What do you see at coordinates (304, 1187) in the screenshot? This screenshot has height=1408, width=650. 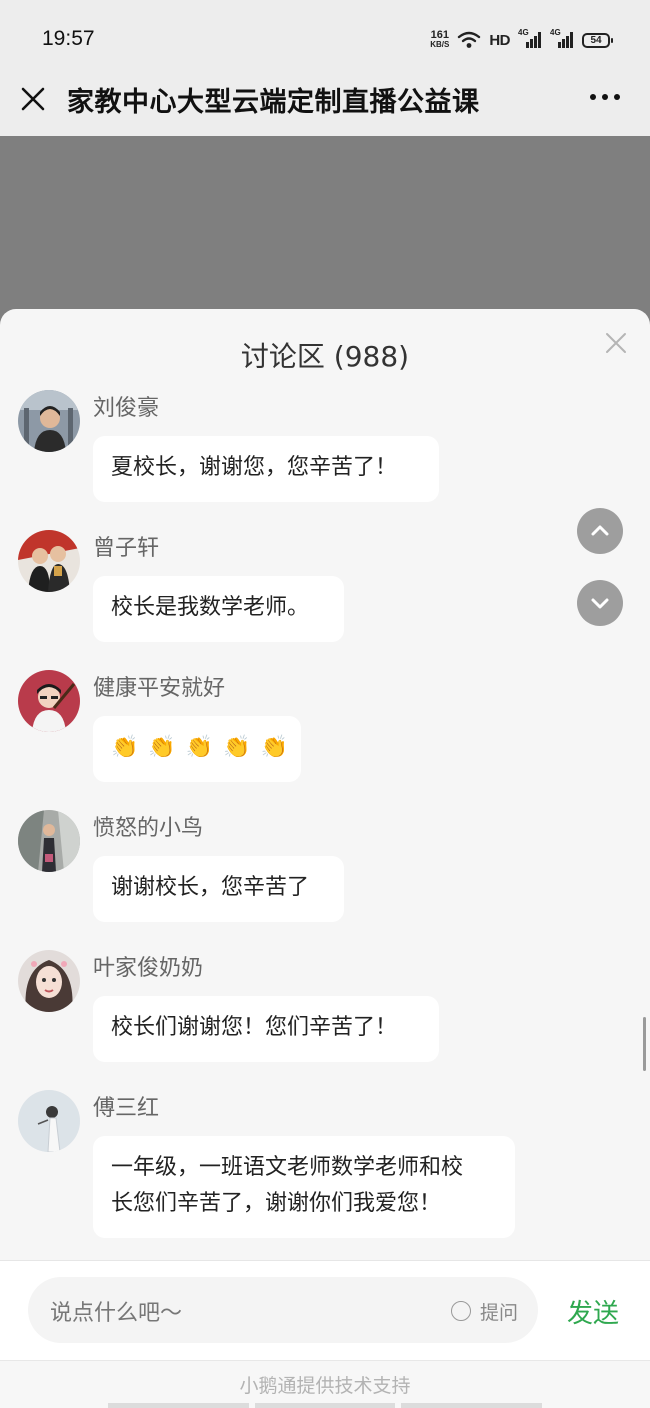 I see `comment-bubble: 一年级，一班语文老师数学老师和校 长您们辛苦了，谢谢你们我爱您！` at bounding box center [304, 1187].